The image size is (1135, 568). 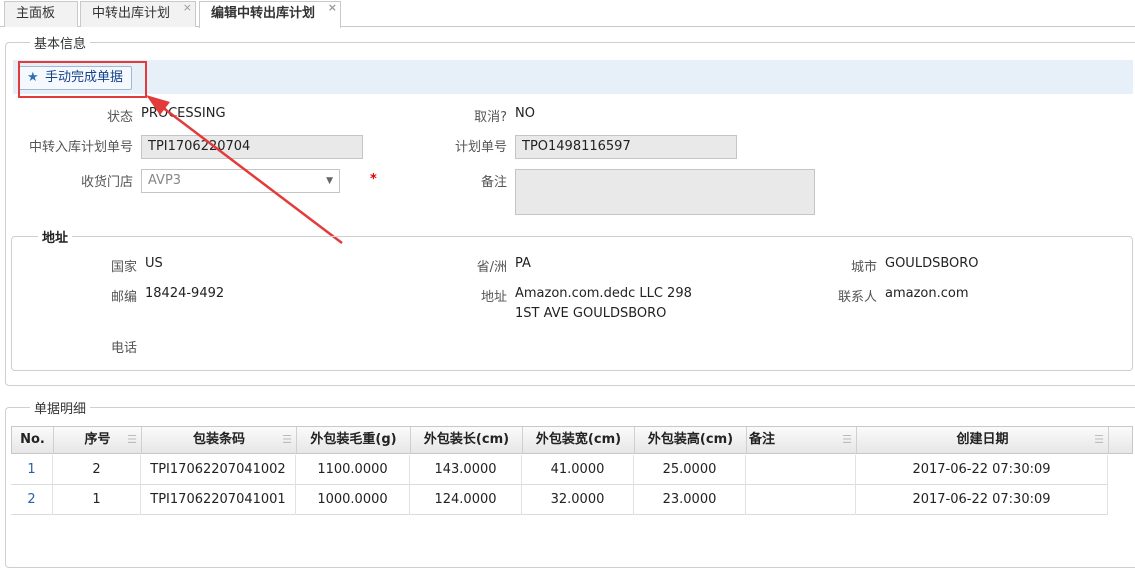 I want to click on contact-label: 联系人, so click(x=857, y=297).